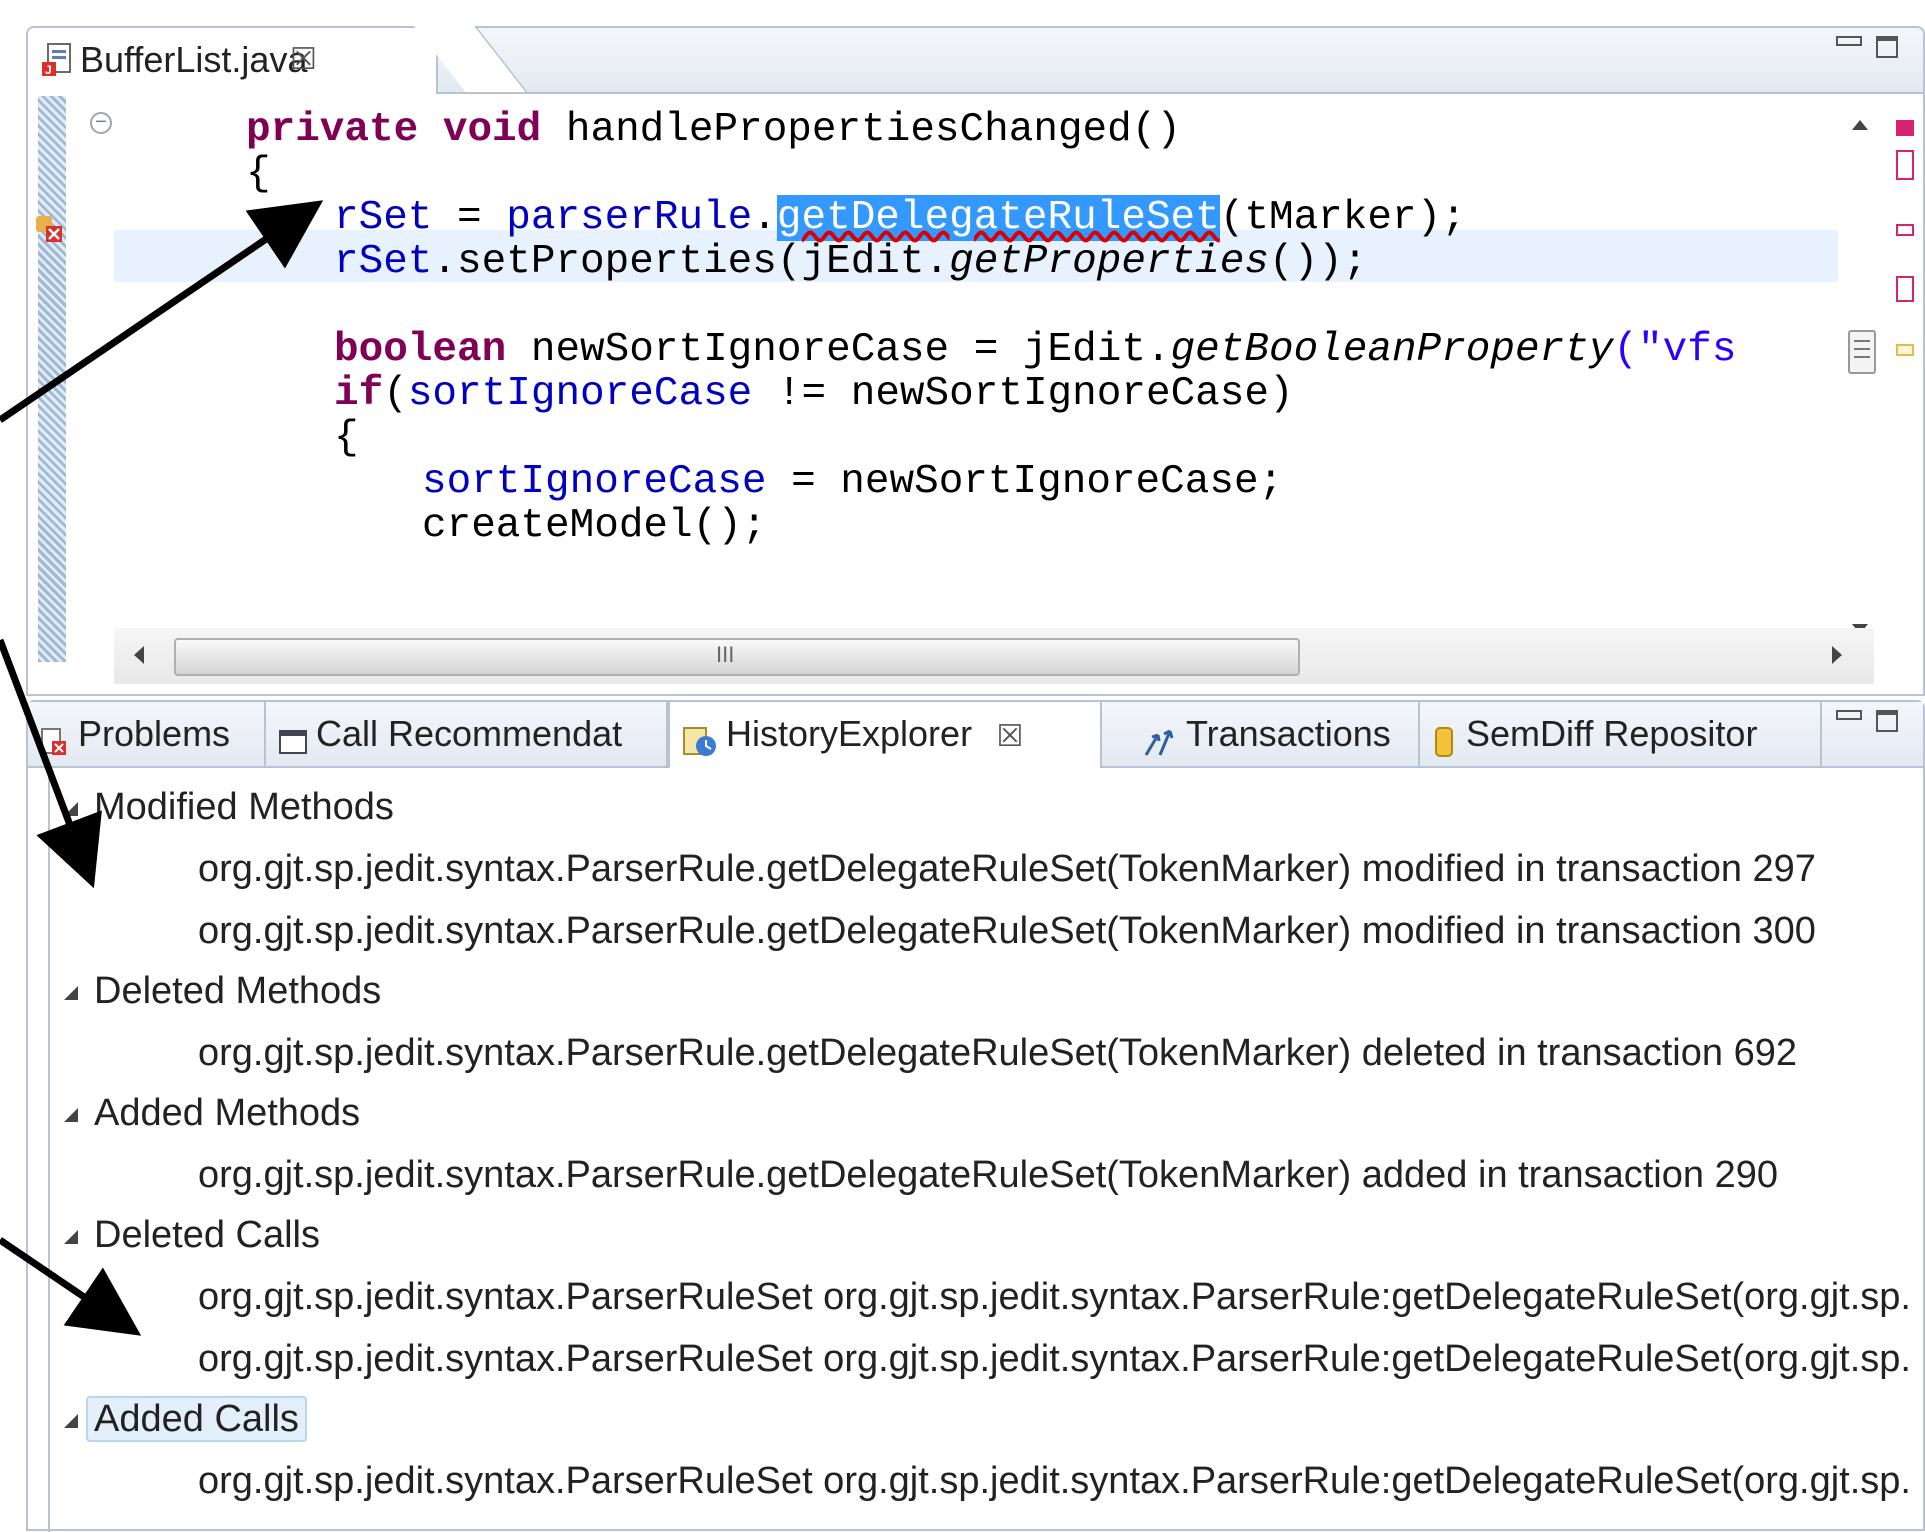 This screenshot has height=1532, width=1925. Describe the element at coordinates (1274, 734) in the screenshot. I see `tab-transactions: Transactions` at that location.